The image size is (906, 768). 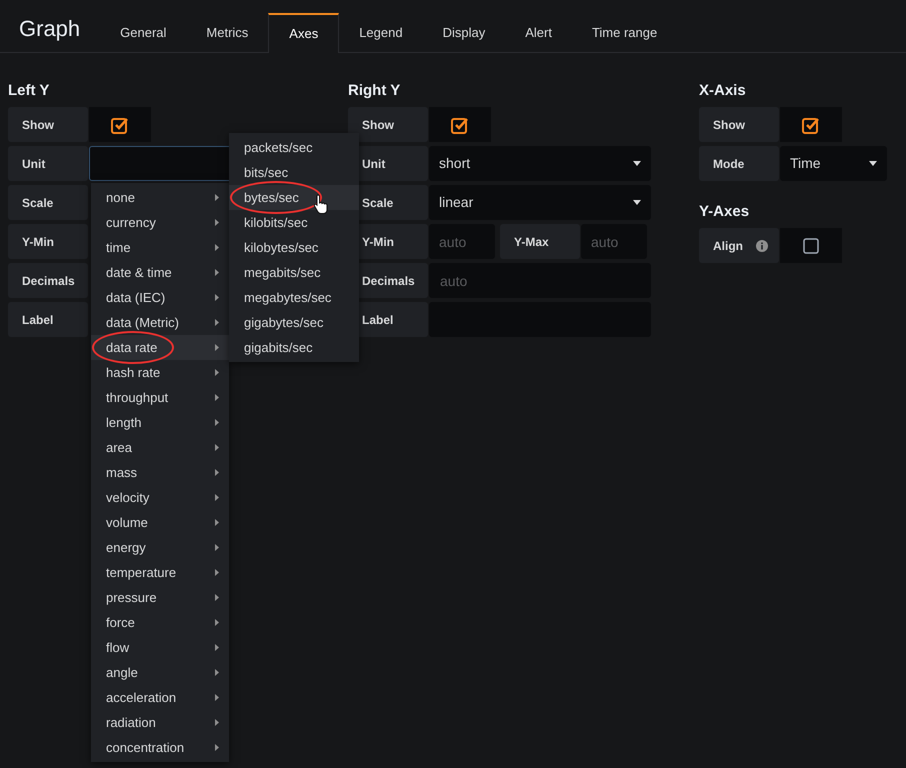 I want to click on menu-item: flow, so click(x=160, y=647).